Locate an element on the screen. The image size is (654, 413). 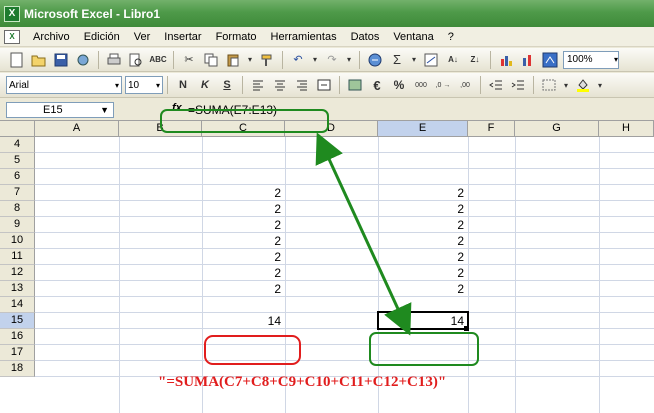
sum-highlight-box is located at coordinates (252, 350).